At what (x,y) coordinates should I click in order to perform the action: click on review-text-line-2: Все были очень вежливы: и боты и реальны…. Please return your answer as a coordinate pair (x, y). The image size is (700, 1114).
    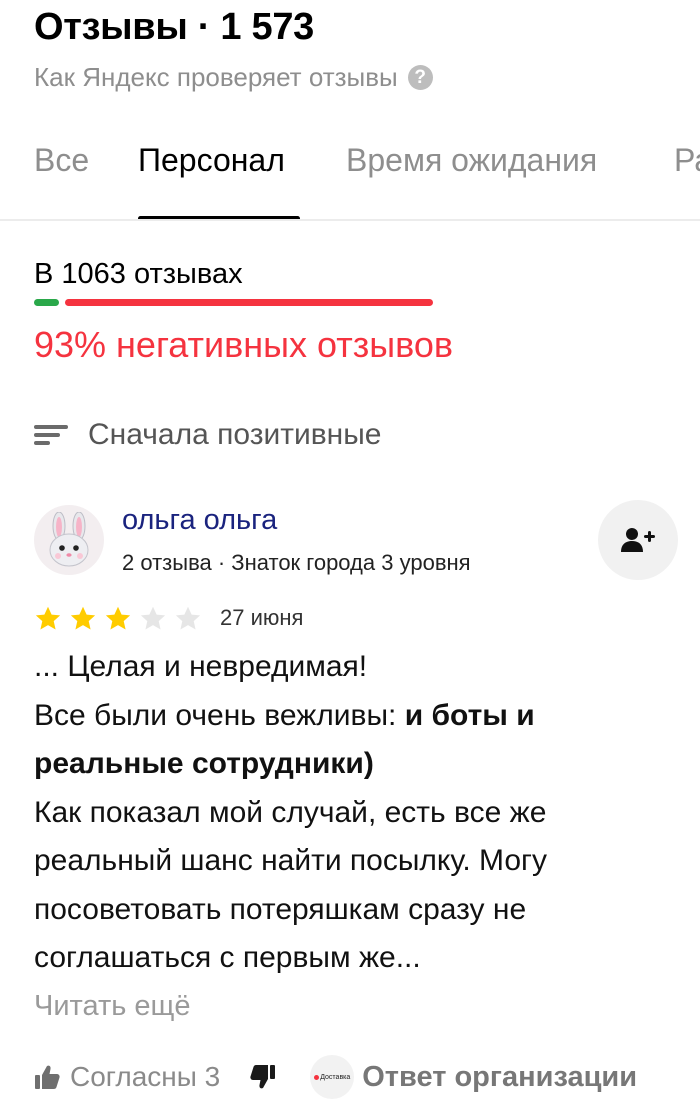
    Looking at the image, I should click on (354, 740).